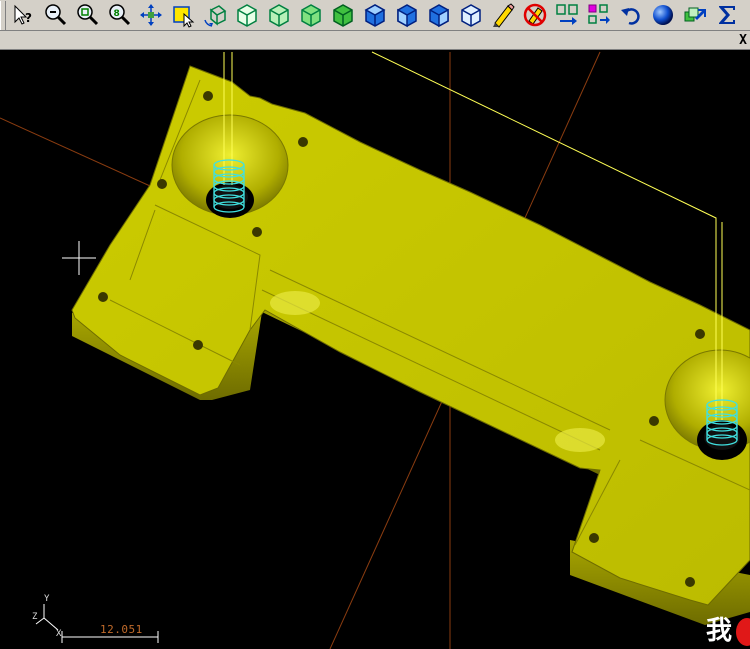  Describe the element at coordinates (719, 631) in the screenshot. I see `watermark-text: 我` at that location.